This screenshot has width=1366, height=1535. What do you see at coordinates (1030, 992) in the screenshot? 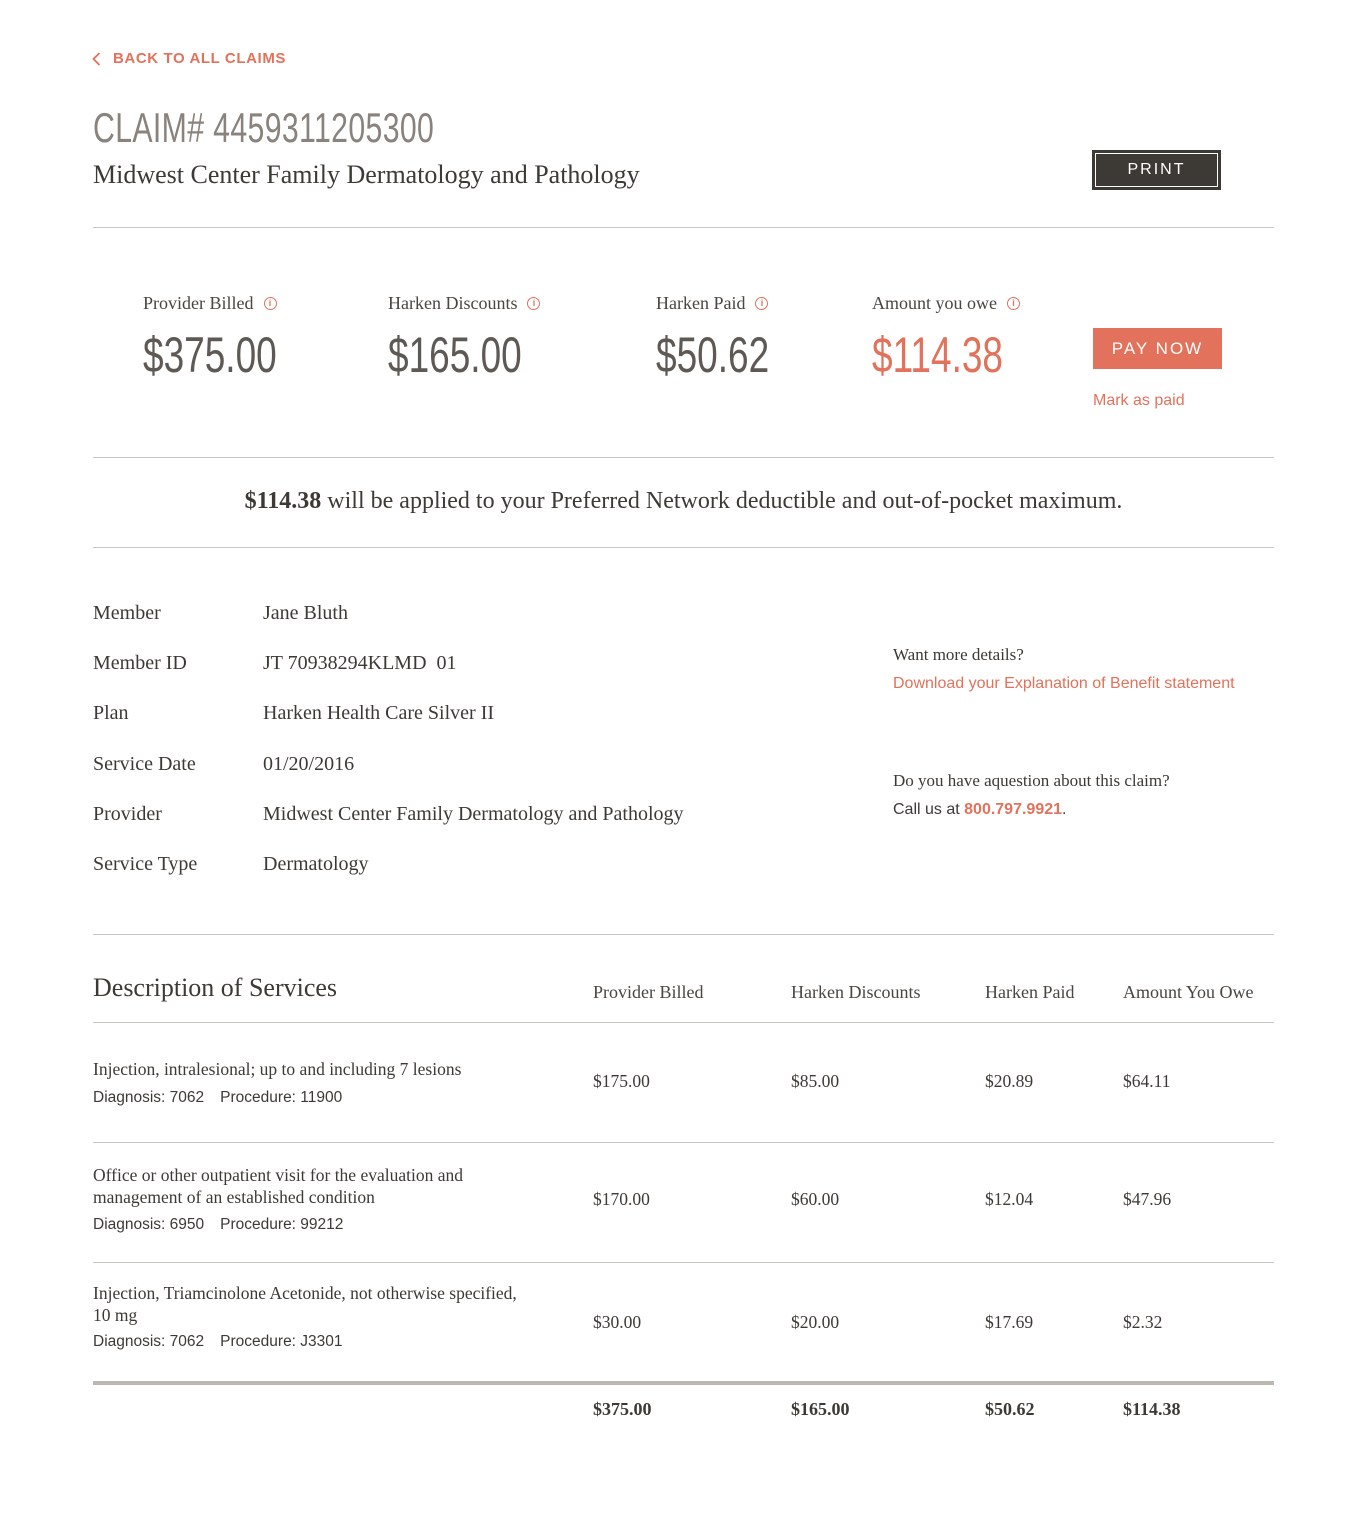
I see `col-header-harken-paid: Harken Paid` at bounding box center [1030, 992].